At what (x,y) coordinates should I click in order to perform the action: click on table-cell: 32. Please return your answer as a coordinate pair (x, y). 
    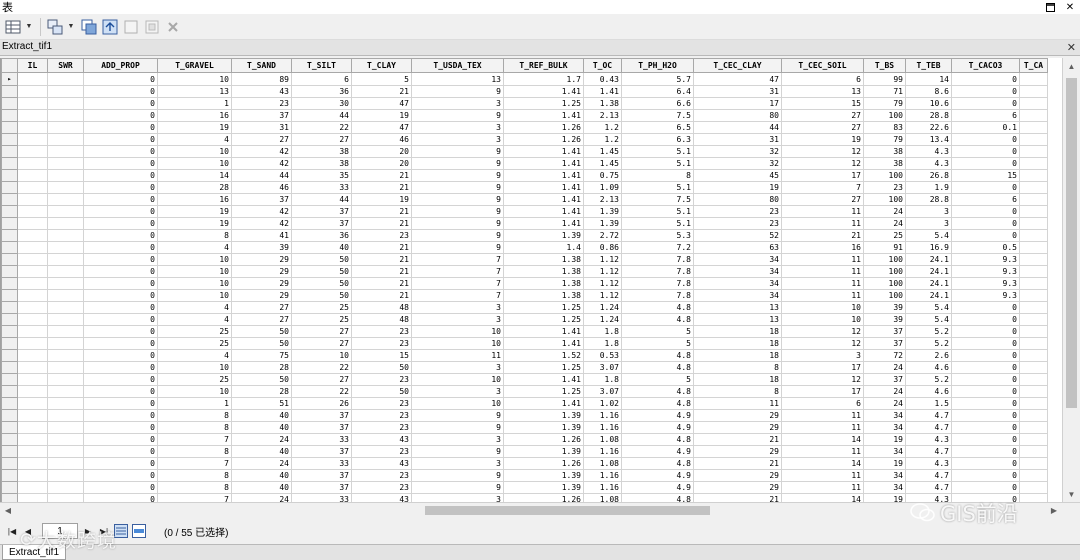
    Looking at the image, I should click on (737, 163).